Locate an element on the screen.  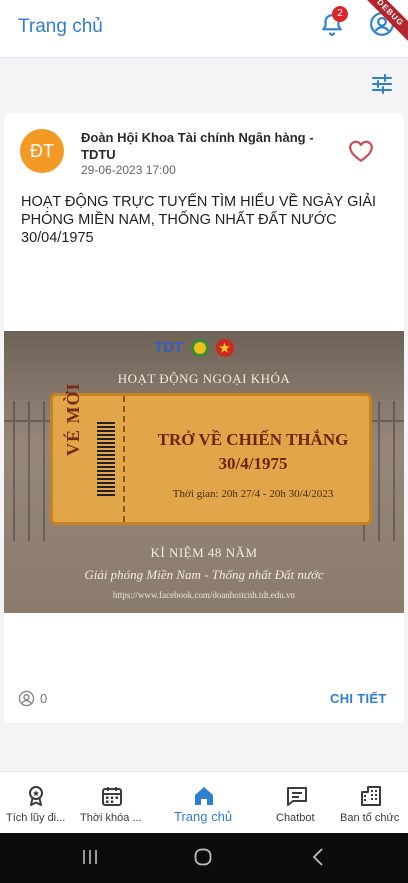
ticket-title: TRỞ VỀ CHIẾN THẮNG is located at coordinates (253, 439).